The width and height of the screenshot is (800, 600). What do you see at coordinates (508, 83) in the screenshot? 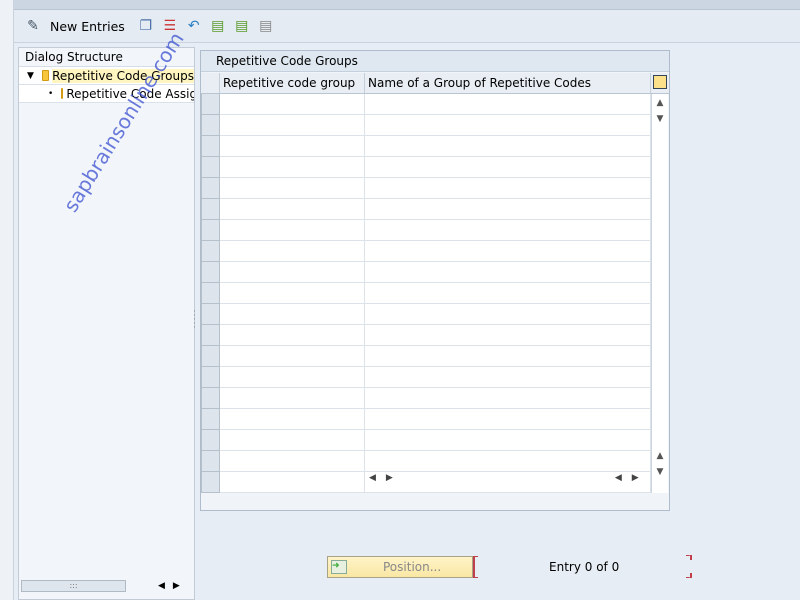
I see `column-header: Name of a Group of Repetitive Codes` at bounding box center [508, 83].